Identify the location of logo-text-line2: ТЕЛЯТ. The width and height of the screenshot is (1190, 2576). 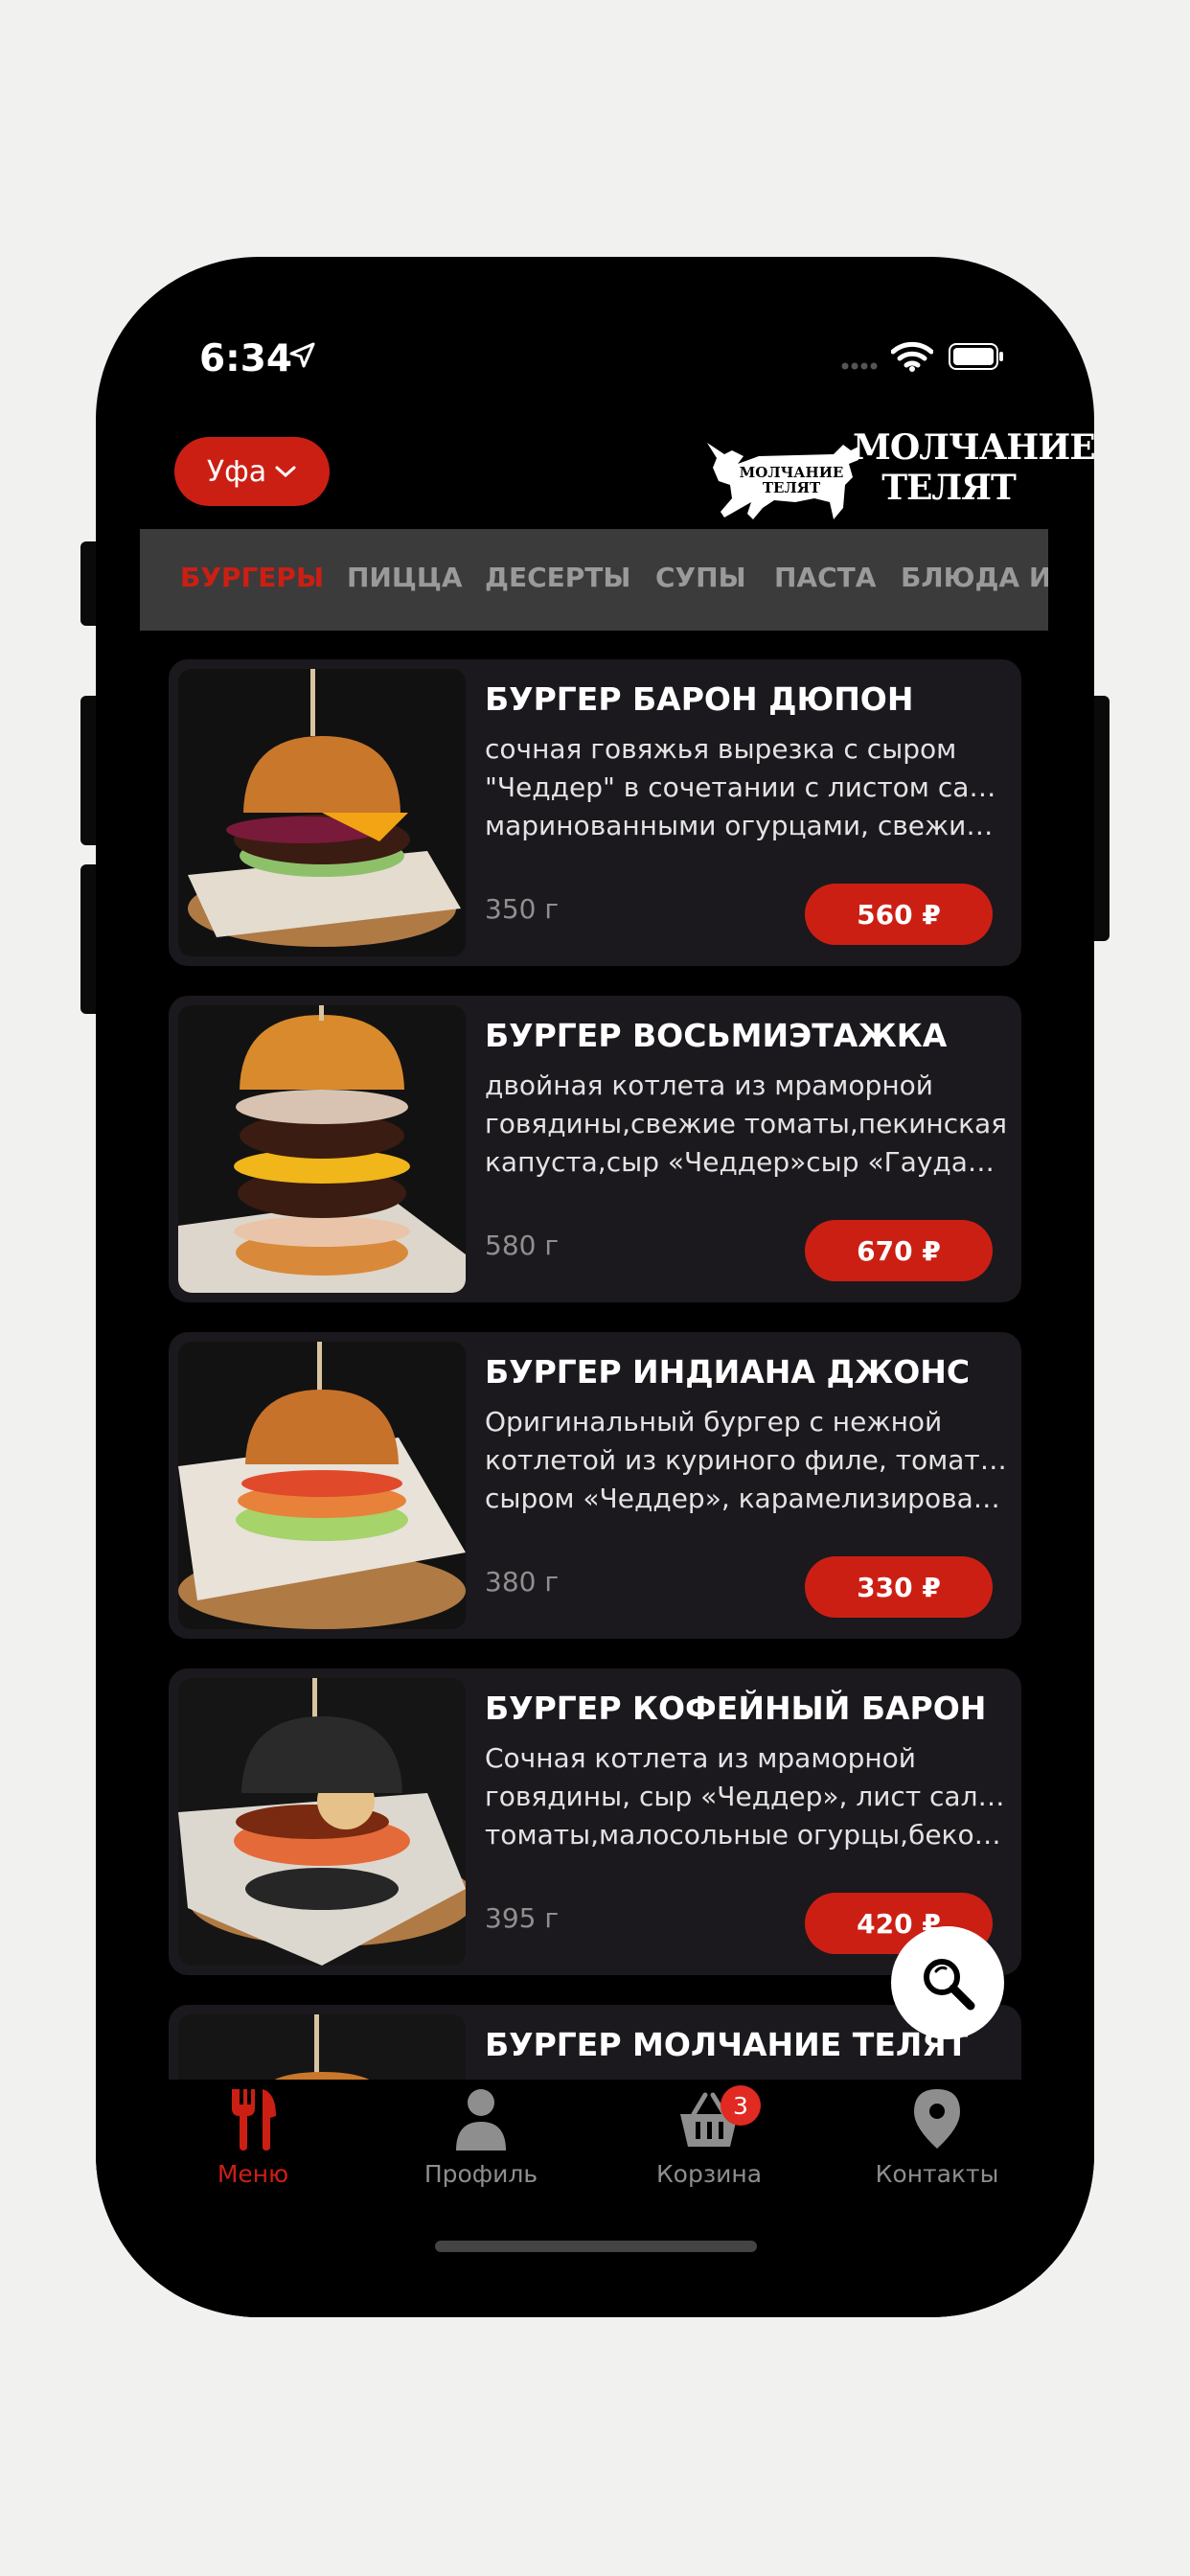
(949, 488).